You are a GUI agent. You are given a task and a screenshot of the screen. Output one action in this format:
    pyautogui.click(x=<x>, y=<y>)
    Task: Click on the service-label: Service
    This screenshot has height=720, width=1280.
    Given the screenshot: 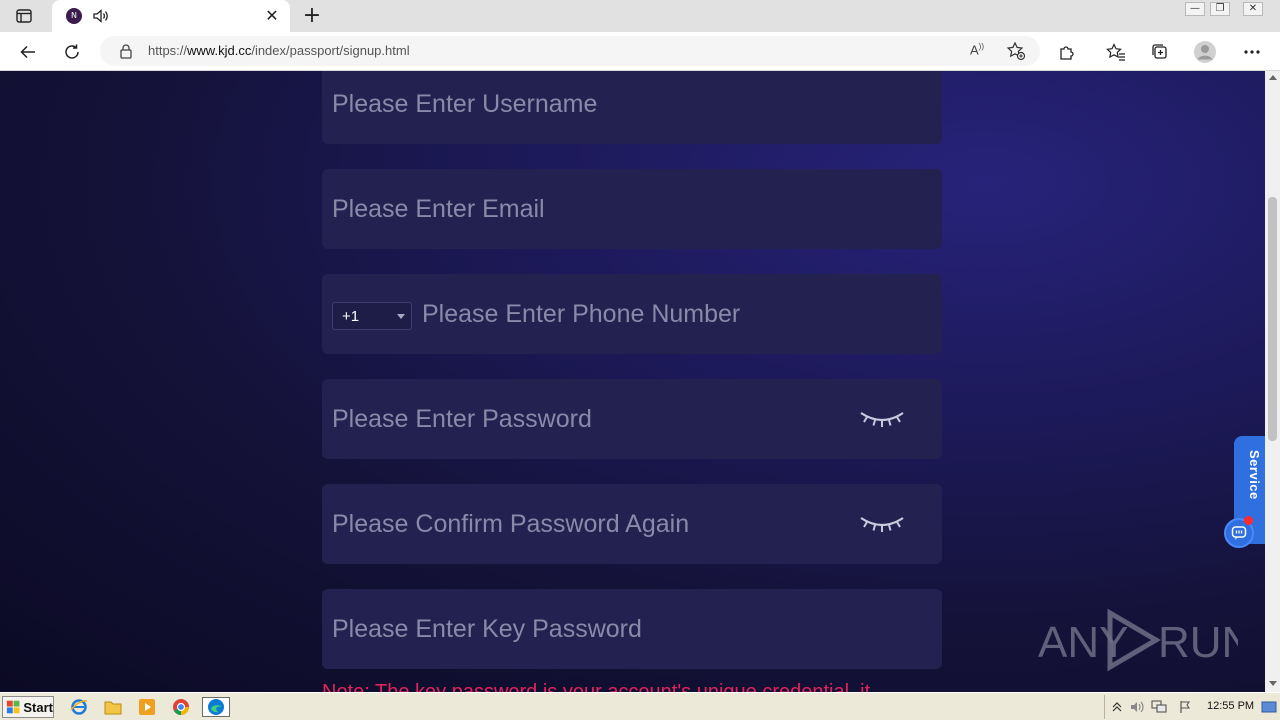 What is the action you would take?
    pyautogui.click(x=1254, y=475)
    